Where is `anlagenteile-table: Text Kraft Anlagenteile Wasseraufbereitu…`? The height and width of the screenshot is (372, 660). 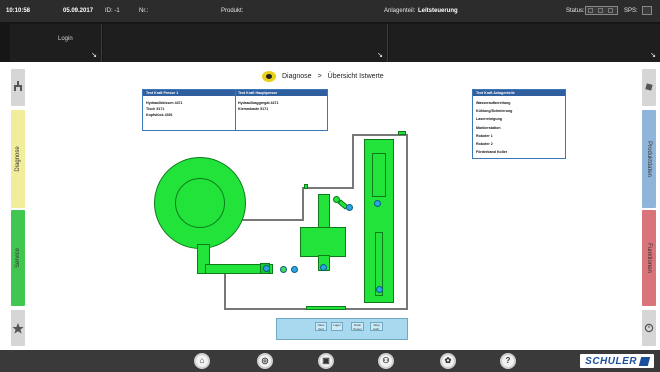
anlagenteile-table: Text Kraft Anlagenteile Wasseraufbereitu… is located at coordinates (519, 124).